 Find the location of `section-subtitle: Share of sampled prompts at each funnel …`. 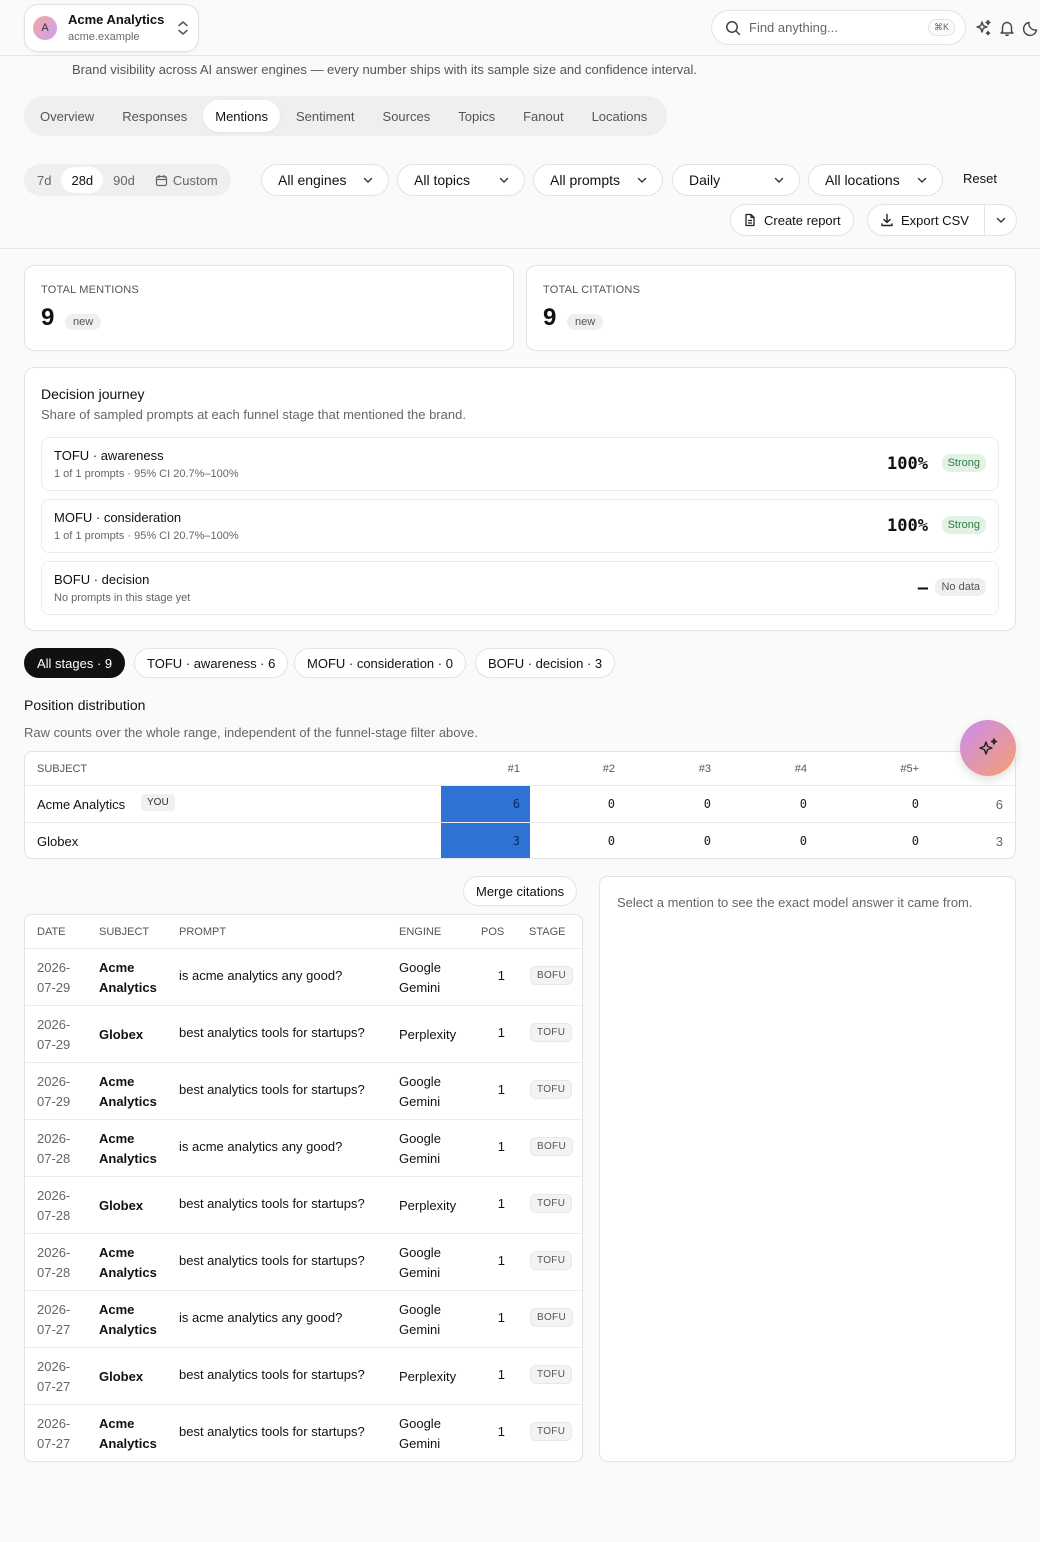

section-subtitle: Share of sampled prompts at each funnel … is located at coordinates (253, 414).